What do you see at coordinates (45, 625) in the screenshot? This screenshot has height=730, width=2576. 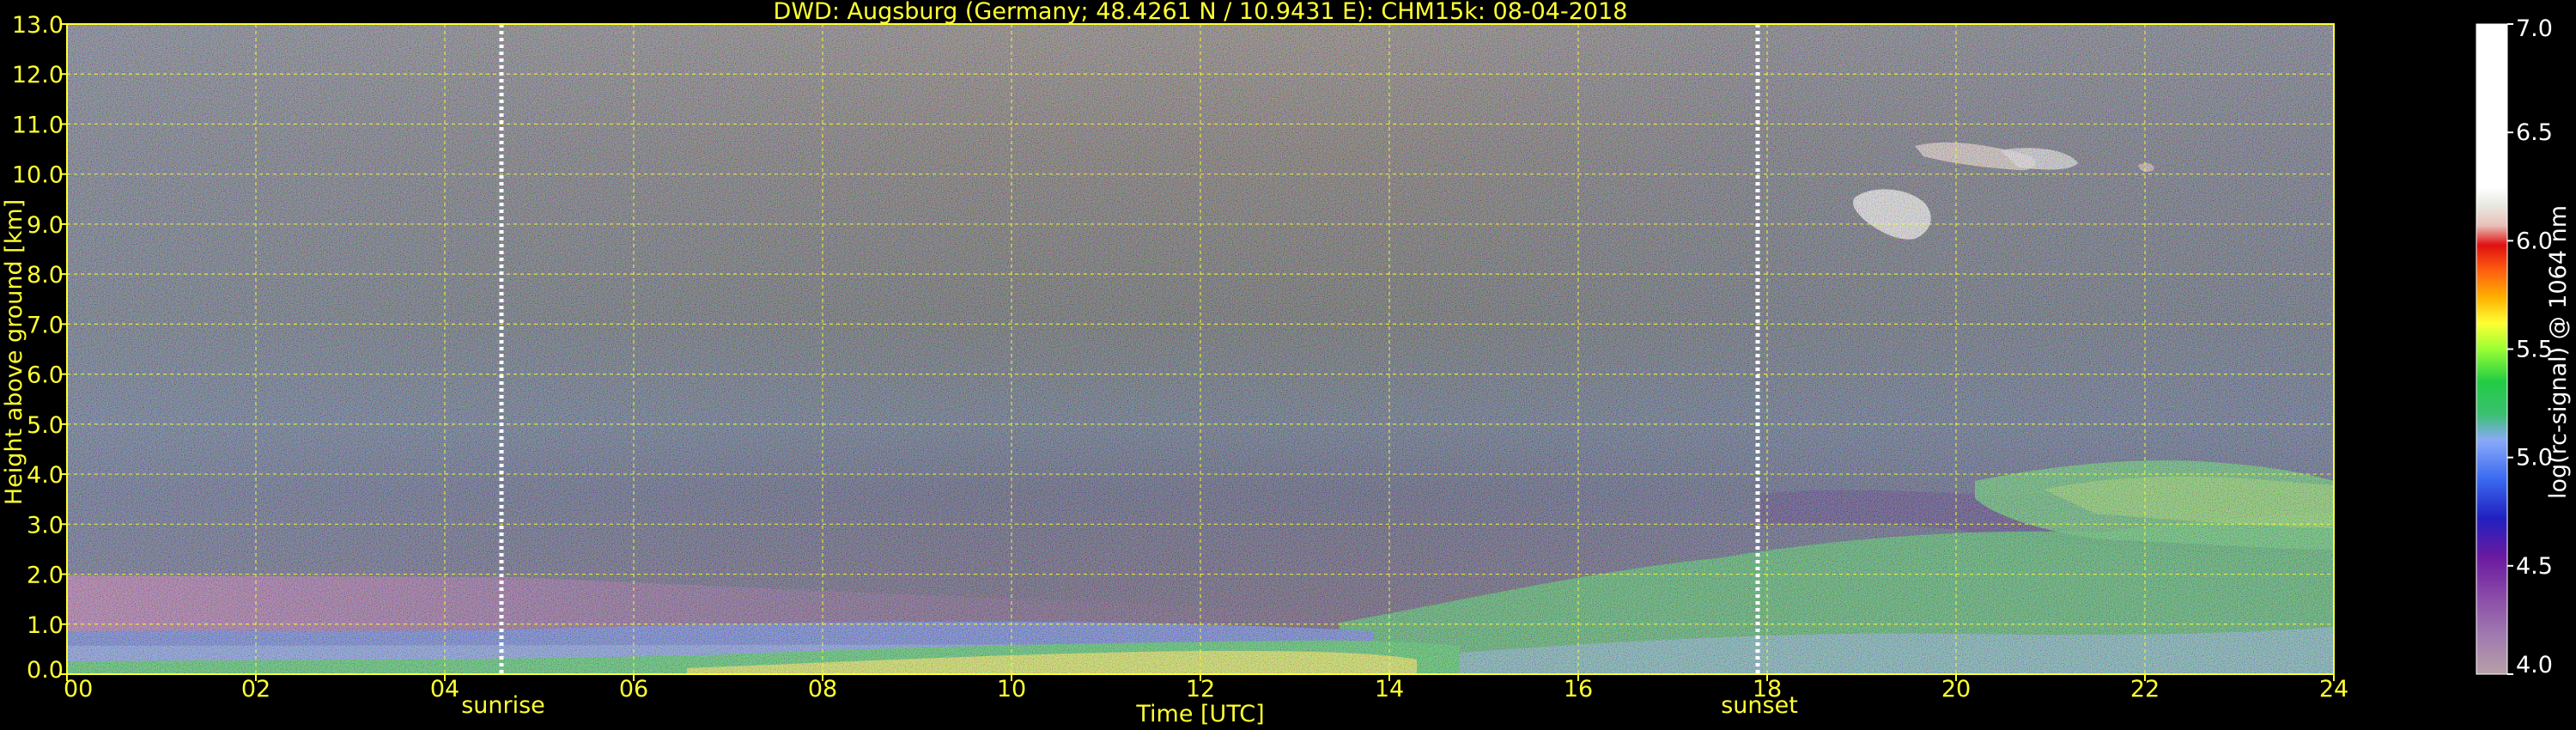 I see `y-tick-label: 1.0` at bounding box center [45, 625].